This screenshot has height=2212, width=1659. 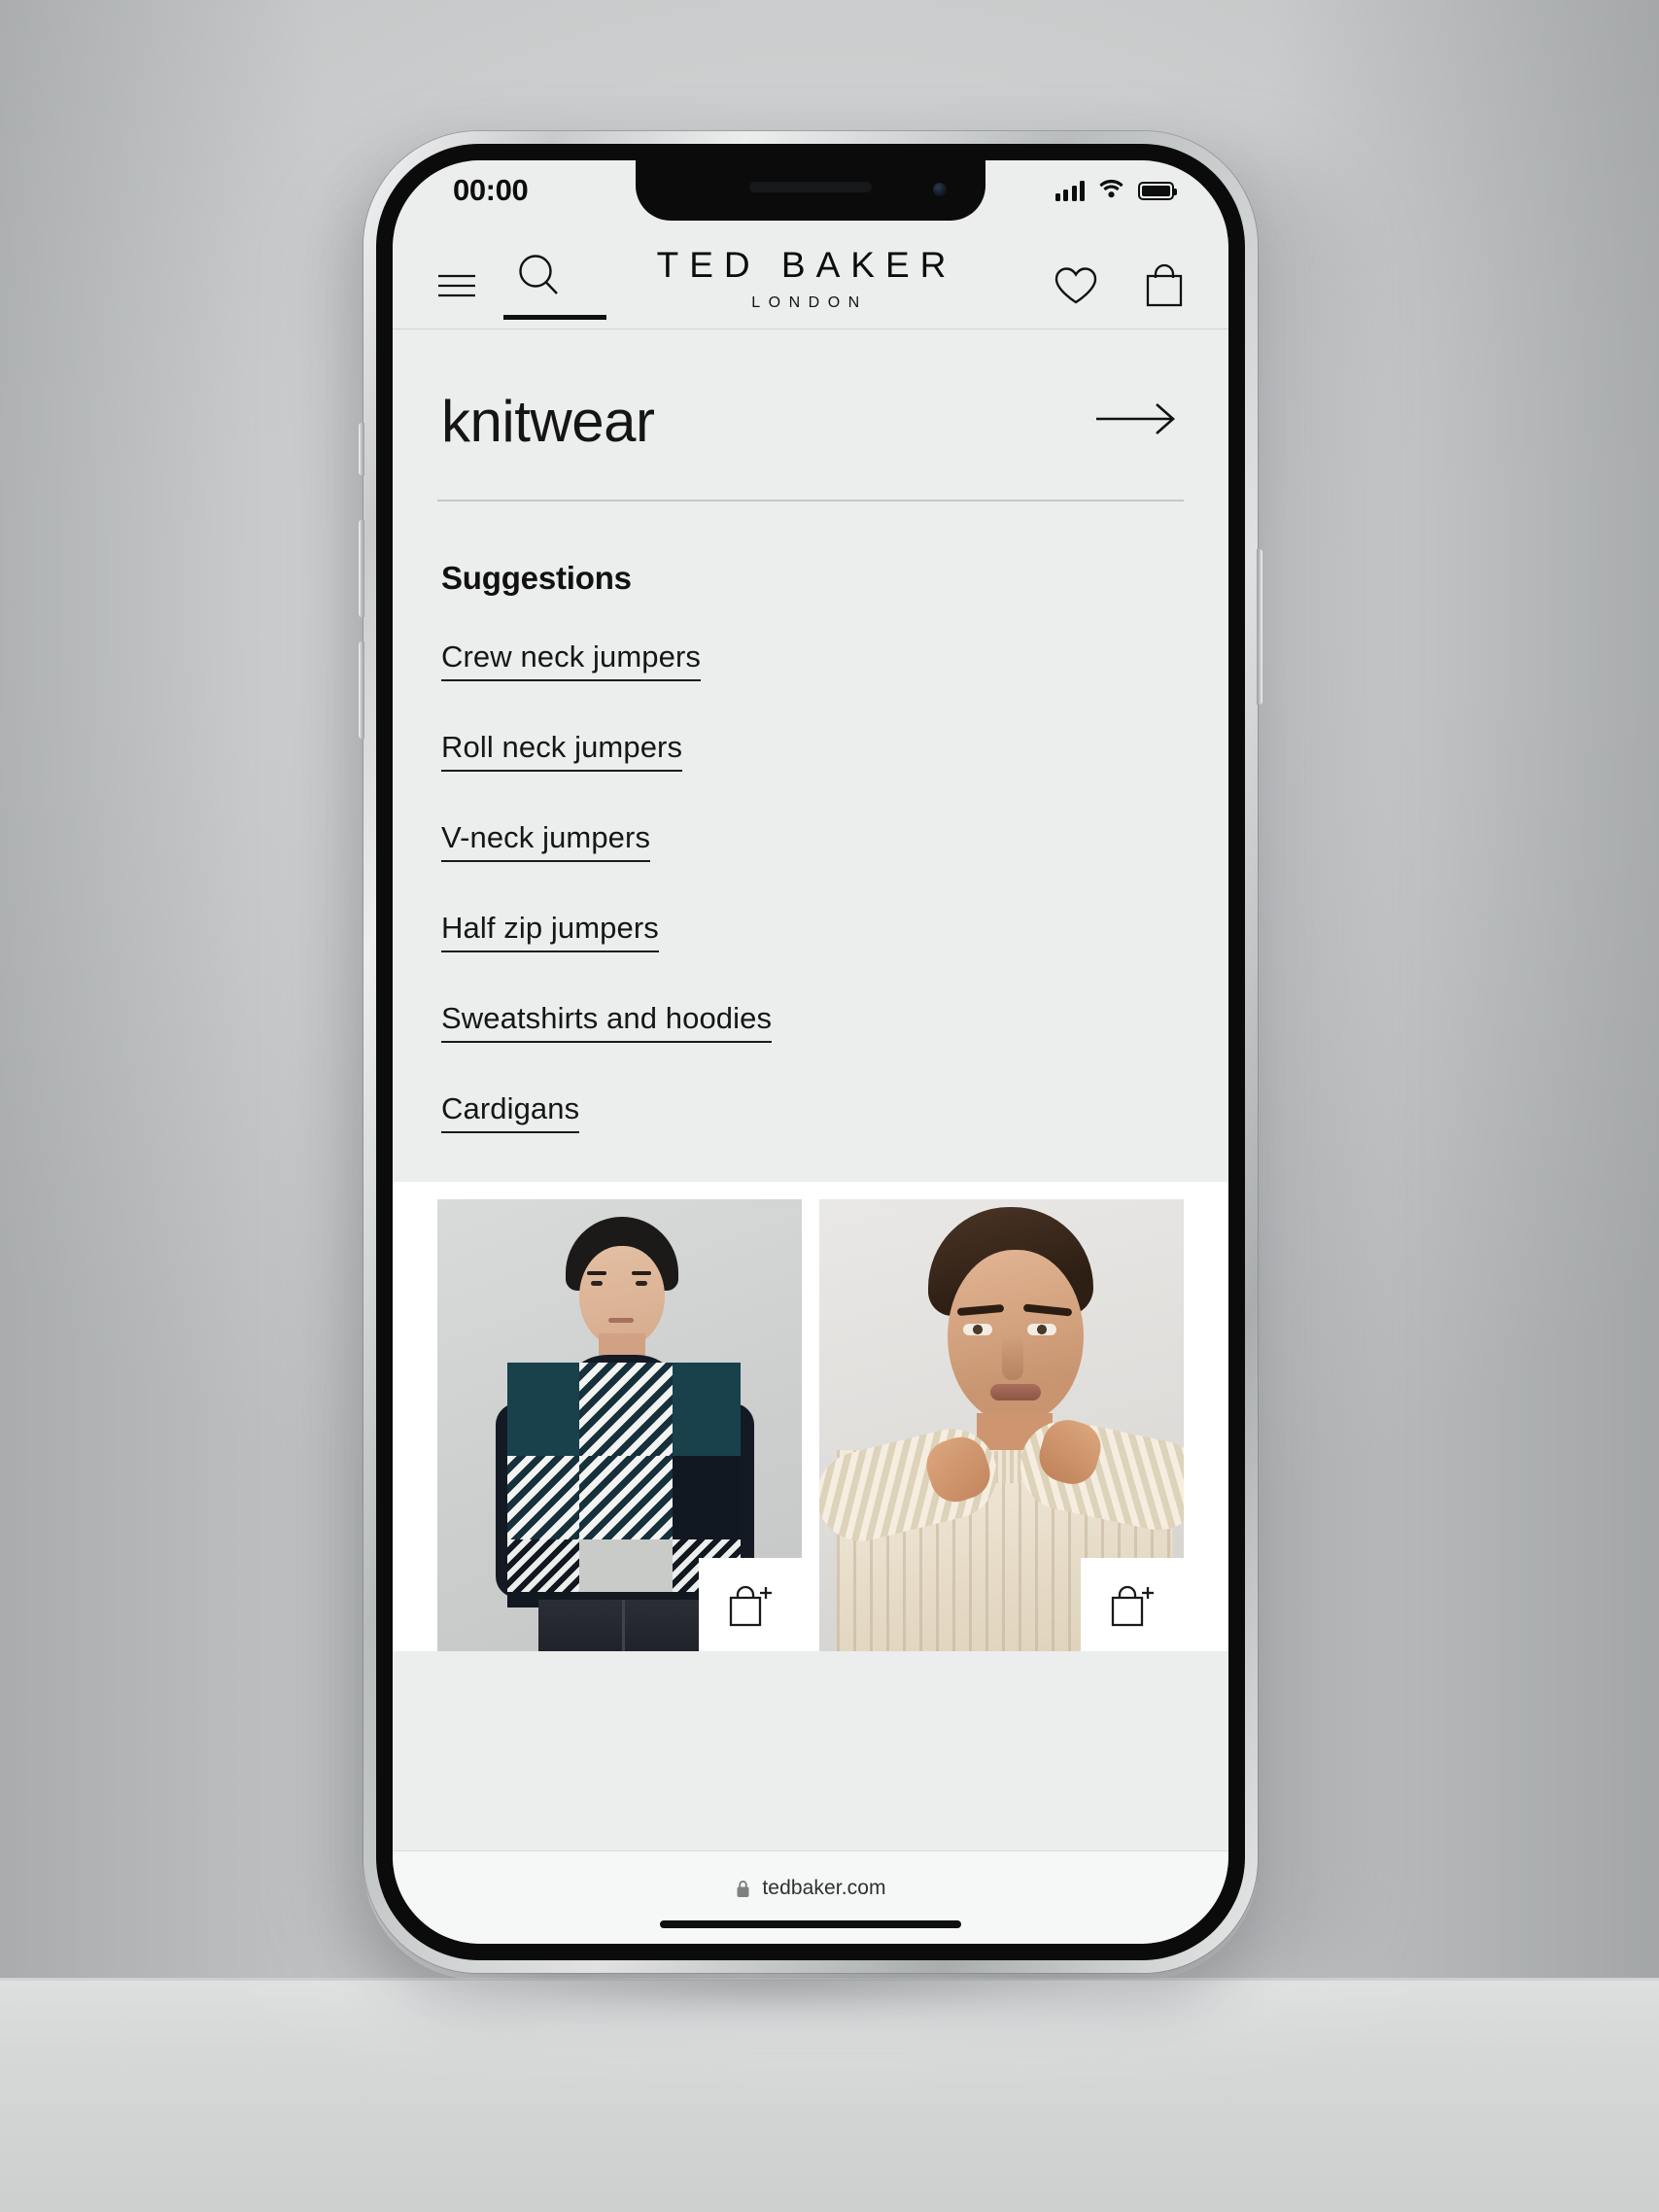 What do you see at coordinates (743, 1889) in the screenshot?
I see `lock-icon` at bounding box center [743, 1889].